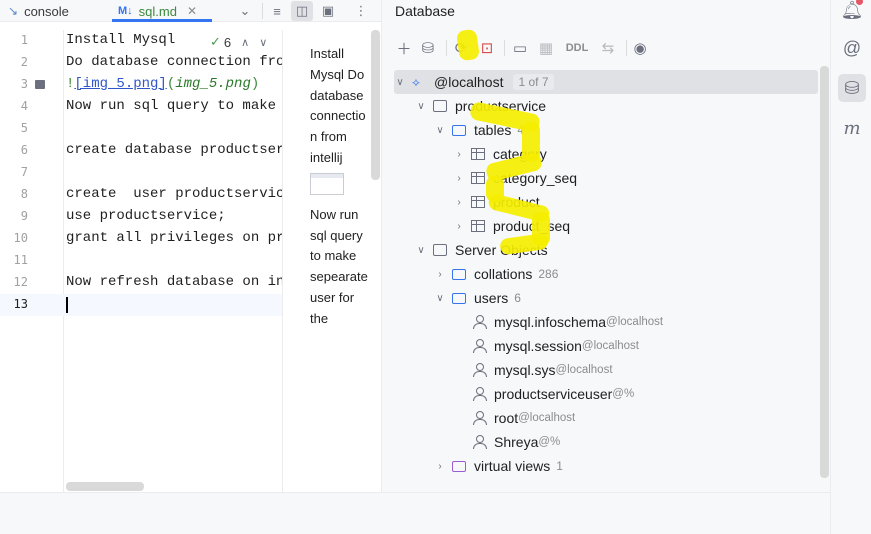 Image resolution: width=871 pixels, height=534 pixels. I want to click on close-tab-icon: ✕, so click(192, 11).